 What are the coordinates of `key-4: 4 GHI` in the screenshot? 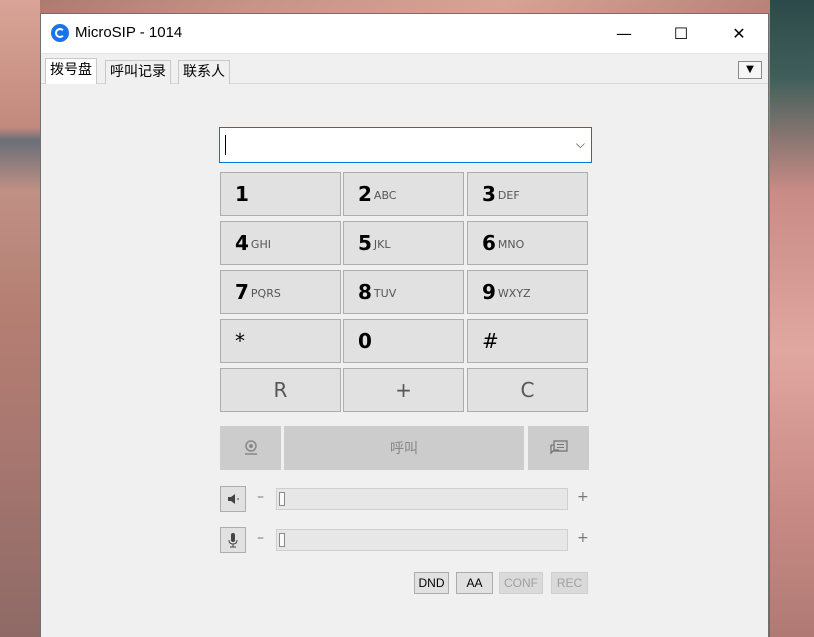 It's located at (280, 243).